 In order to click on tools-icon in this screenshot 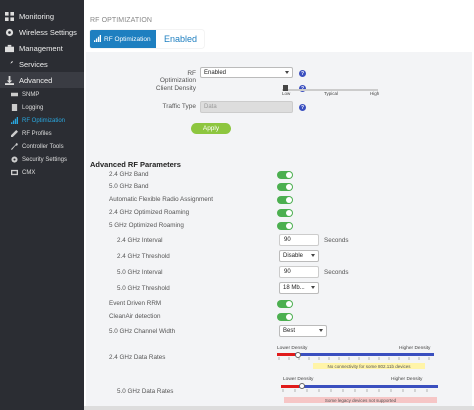, I will do `click(14, 147)`.